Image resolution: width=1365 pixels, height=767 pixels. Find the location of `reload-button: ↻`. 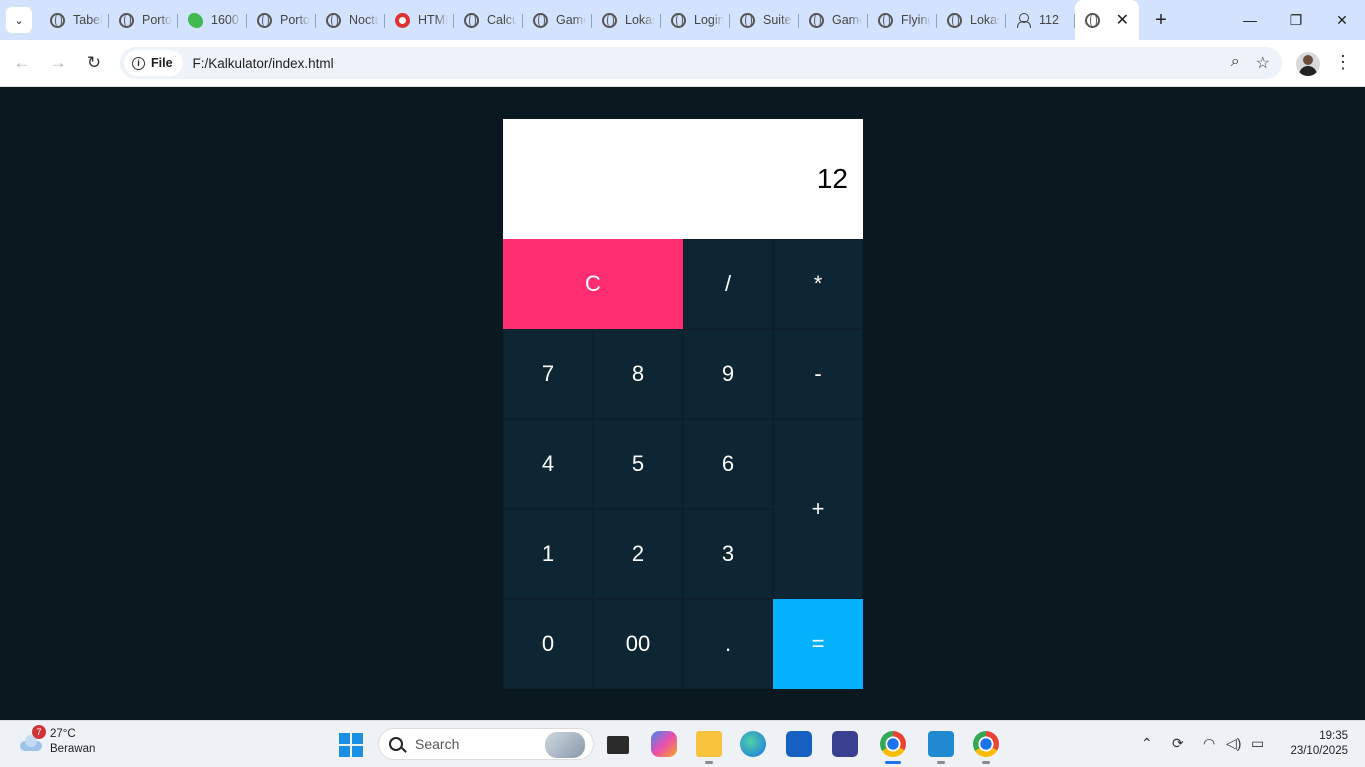

reload-button: ↻ is located at coordinates (94, 63).